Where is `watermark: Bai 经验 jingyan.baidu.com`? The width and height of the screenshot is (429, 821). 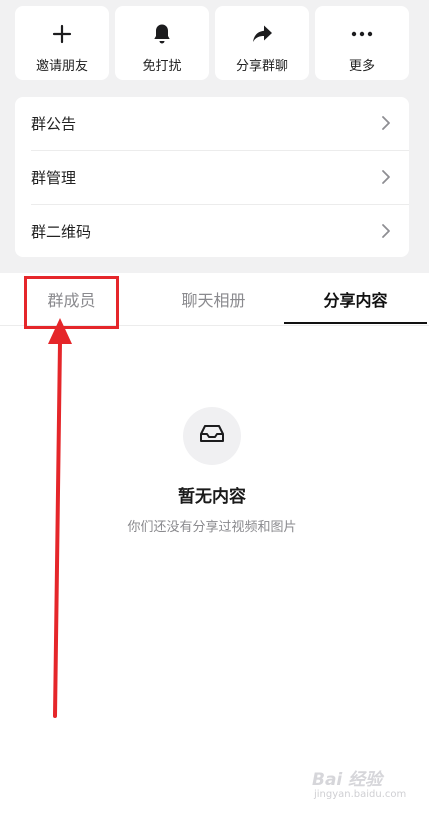 watermark: Bai 经验 jingyan.baidu.com is located at coordinates (367, 785).